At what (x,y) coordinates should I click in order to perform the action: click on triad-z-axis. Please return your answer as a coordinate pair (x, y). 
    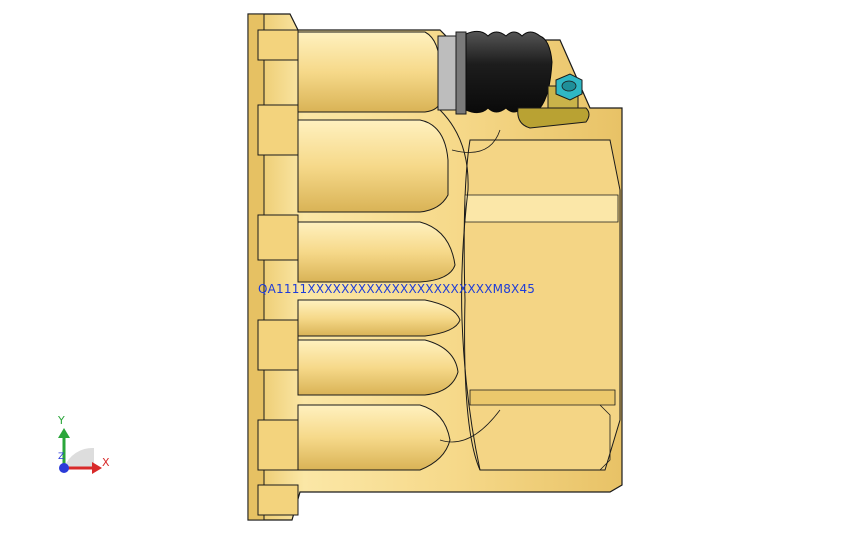
    Looking at the image, I should click on (64, 468).